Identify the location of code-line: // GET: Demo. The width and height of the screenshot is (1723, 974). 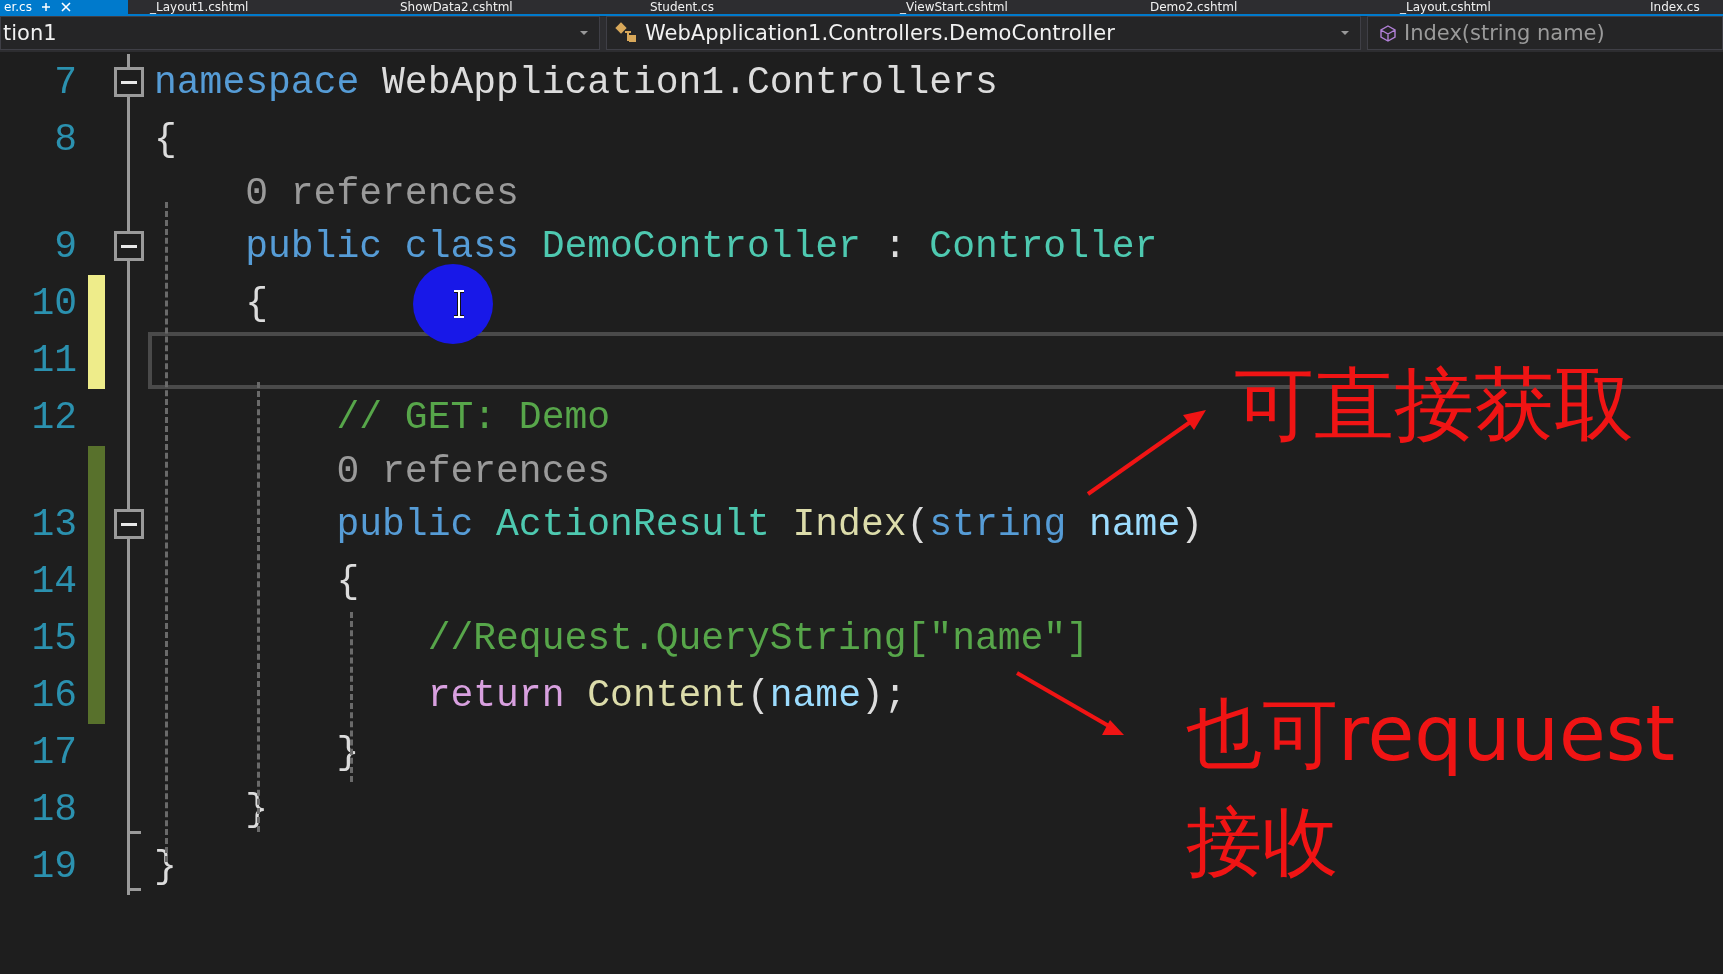
(473, 417).